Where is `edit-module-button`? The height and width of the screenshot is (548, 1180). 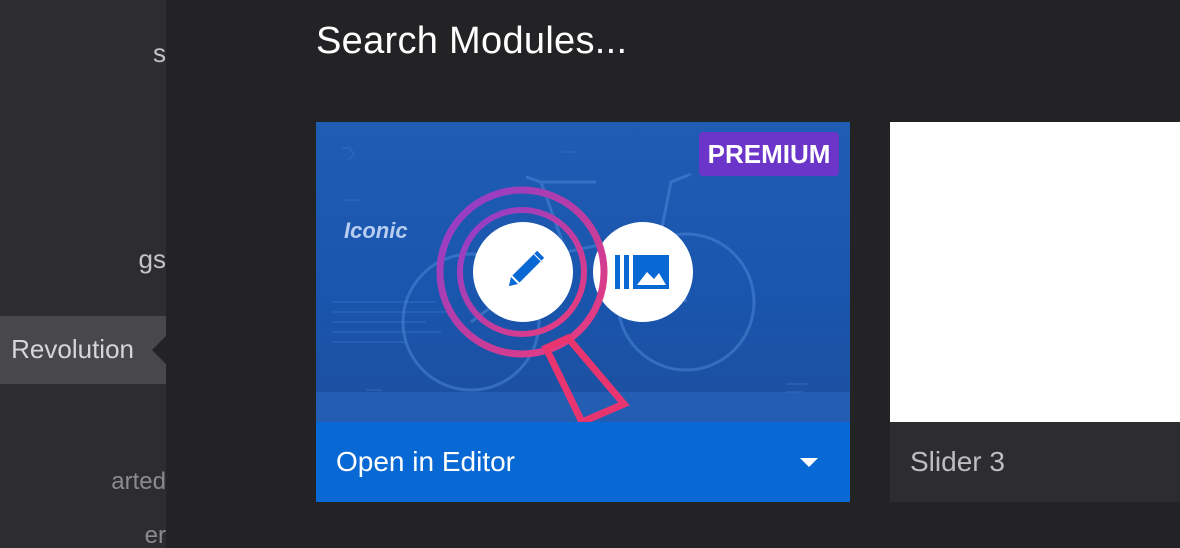 edit-module-button is located at coordinates (523, 272).